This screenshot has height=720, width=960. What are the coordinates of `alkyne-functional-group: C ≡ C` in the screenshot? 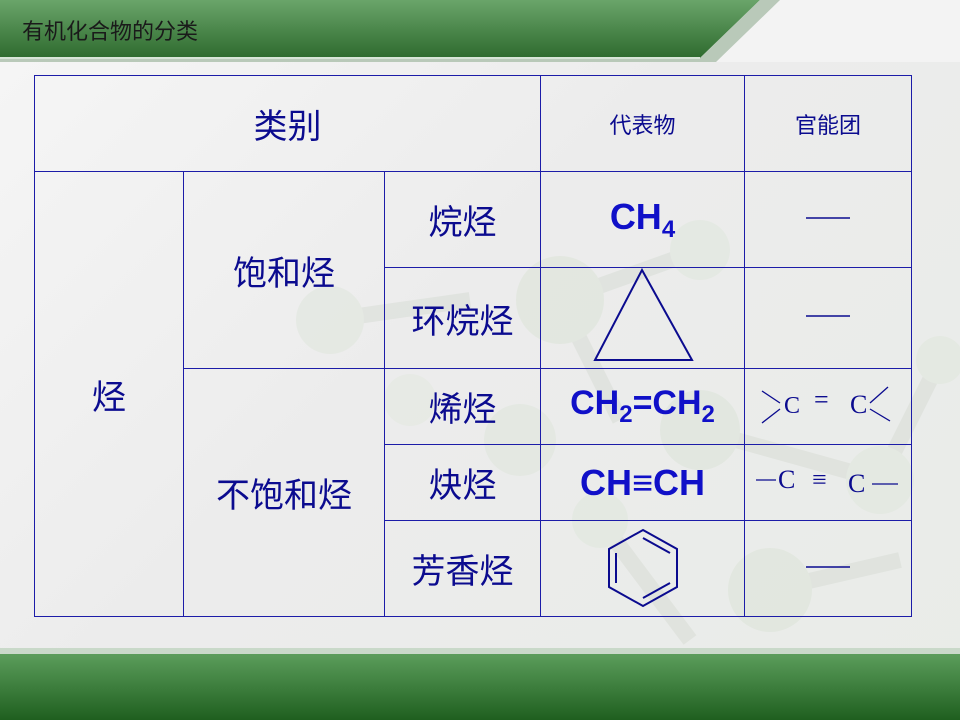 It's located at (828, 482).